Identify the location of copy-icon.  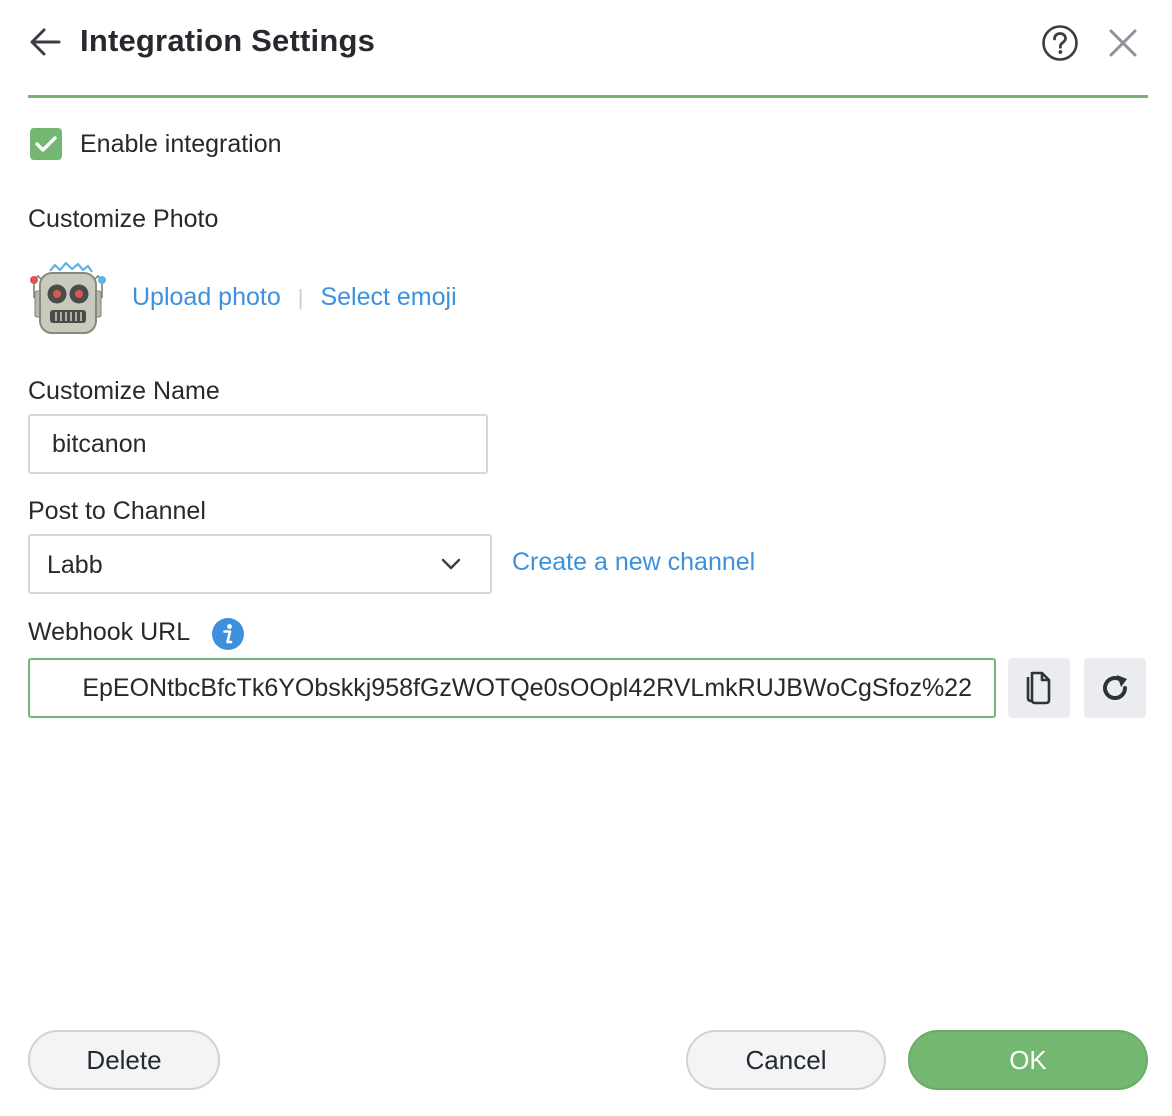
(1038, 688).